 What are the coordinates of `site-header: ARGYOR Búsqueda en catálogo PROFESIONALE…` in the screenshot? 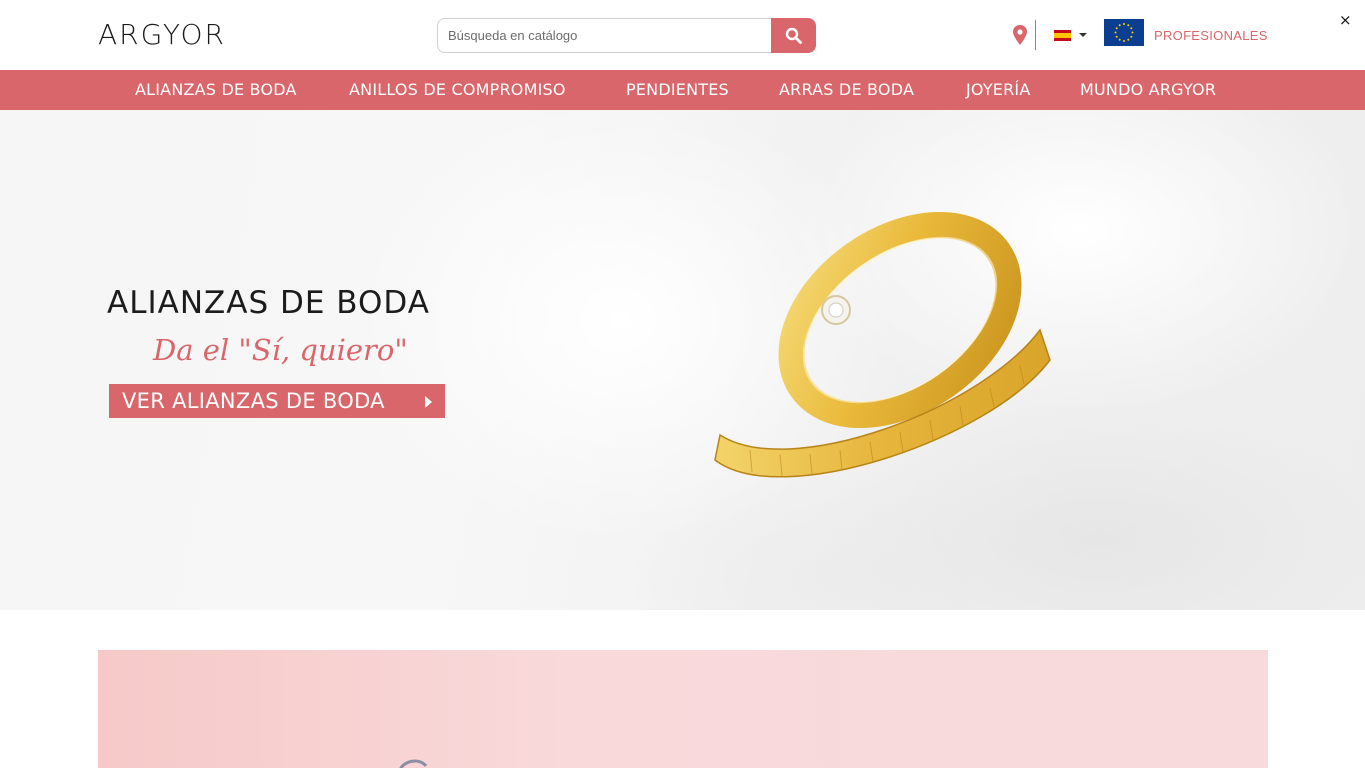 It's located at (682, 35).